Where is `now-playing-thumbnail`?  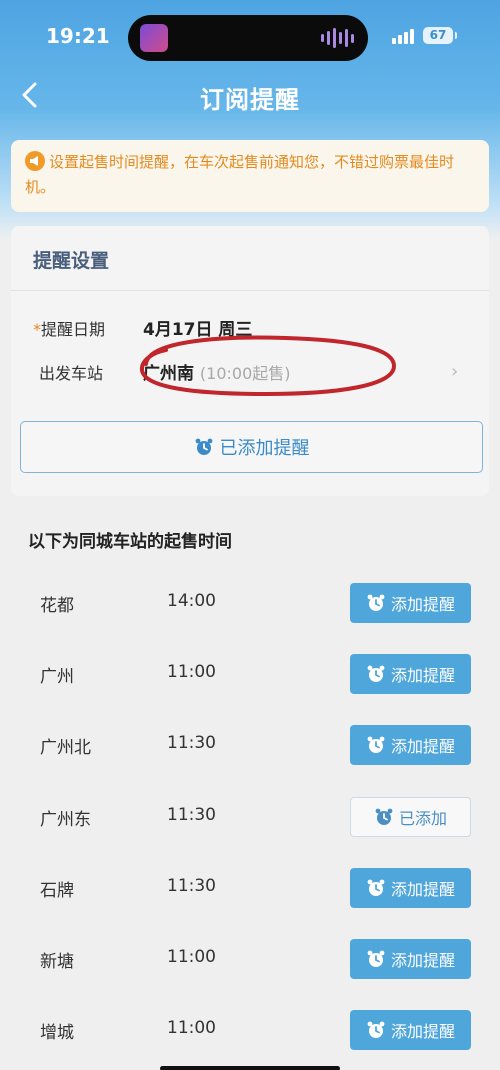
now-playing-thumbnail is located at coordinates (154, 38).